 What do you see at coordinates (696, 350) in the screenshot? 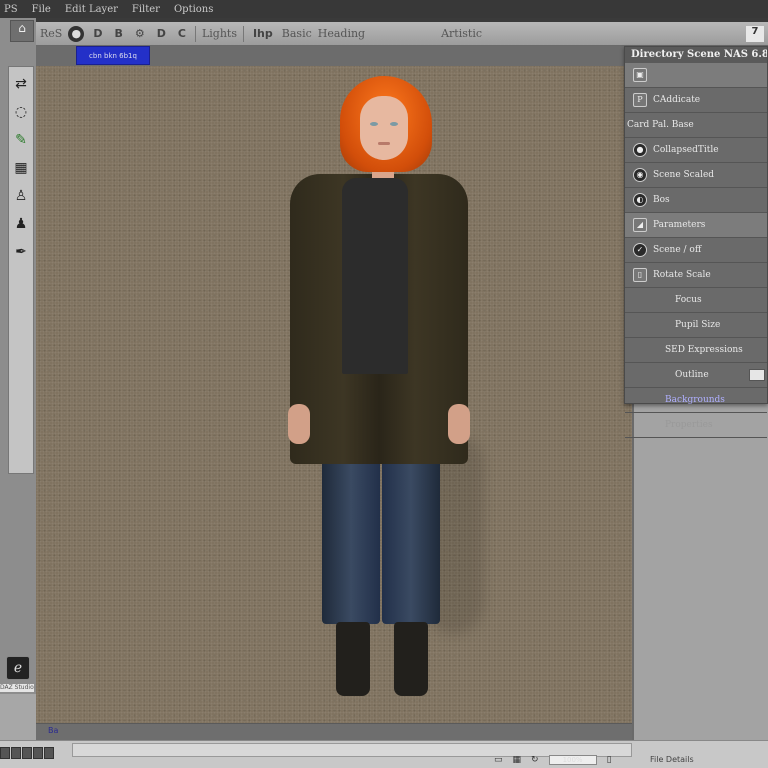
I see `panel-row: SED Expressions` at bounding box center [696, 350].